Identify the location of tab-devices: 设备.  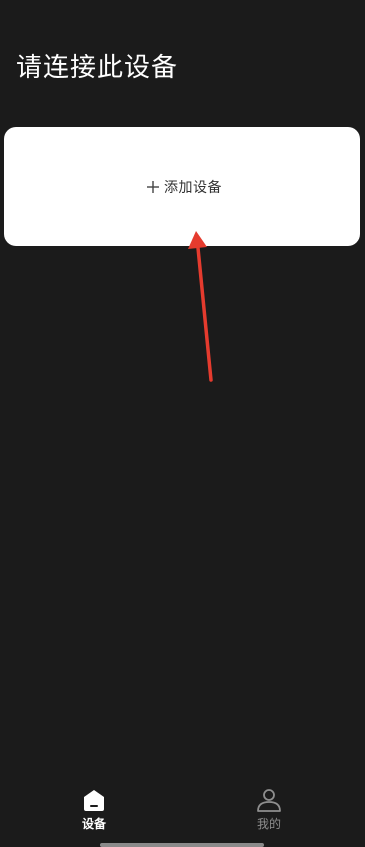
(94, 811).